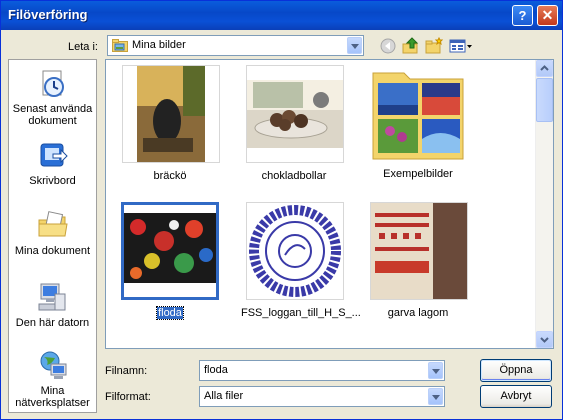  Describe the element at coordinates (418, 113) in the screenshot. I see `sample-pictures-folder-icon` at that location.